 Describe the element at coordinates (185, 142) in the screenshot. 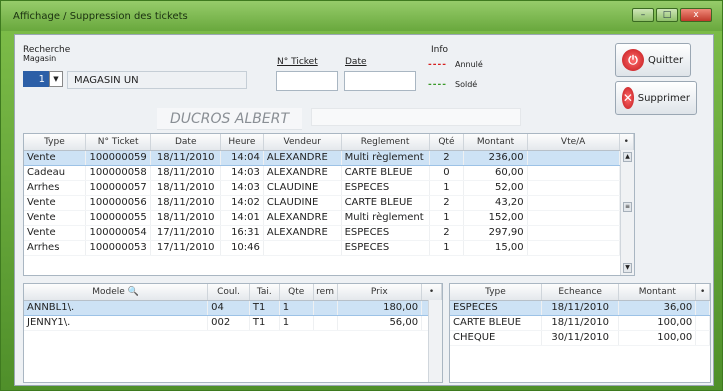

I see `col-date: Date` at that location.